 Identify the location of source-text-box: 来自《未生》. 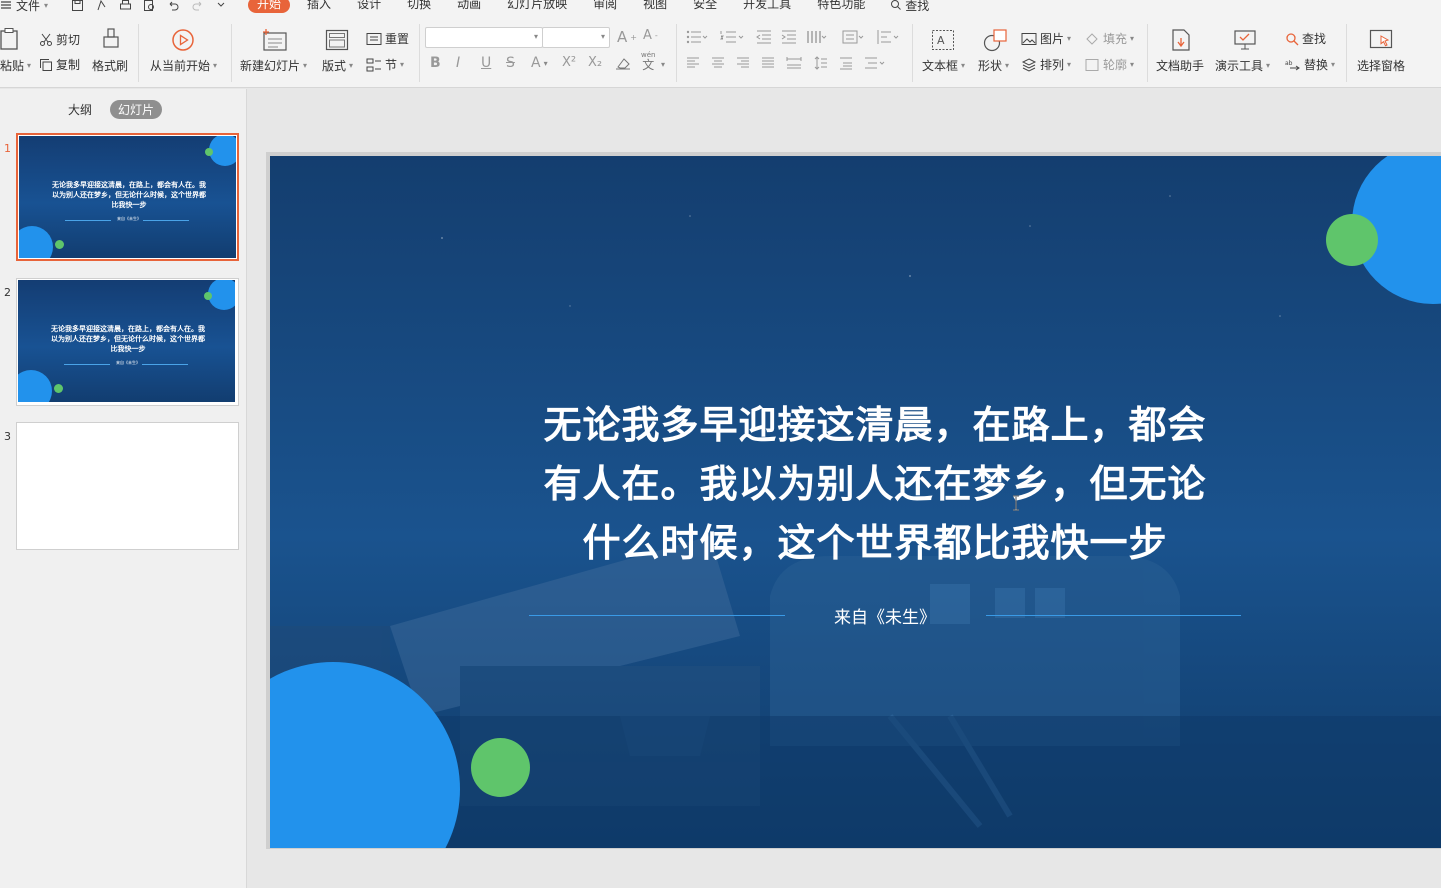
(885, 615).